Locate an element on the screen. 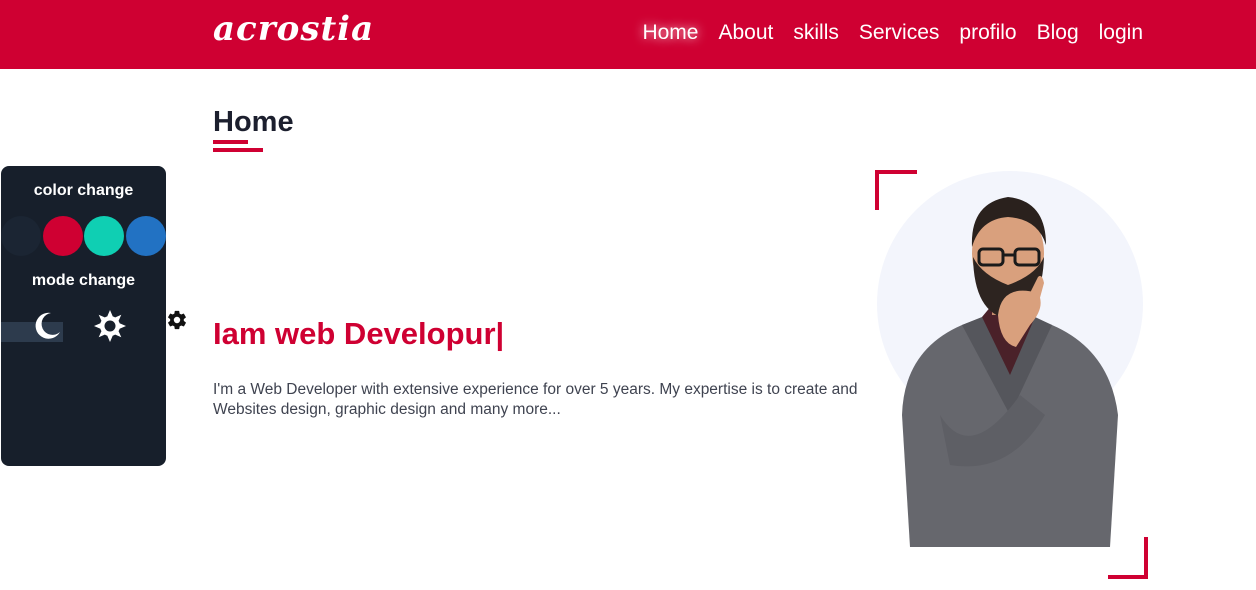 Image resolution: width=1256 pixels, height=590 pixels. style-switcher-panel: color change mode change is located at coordinates (83, 316).